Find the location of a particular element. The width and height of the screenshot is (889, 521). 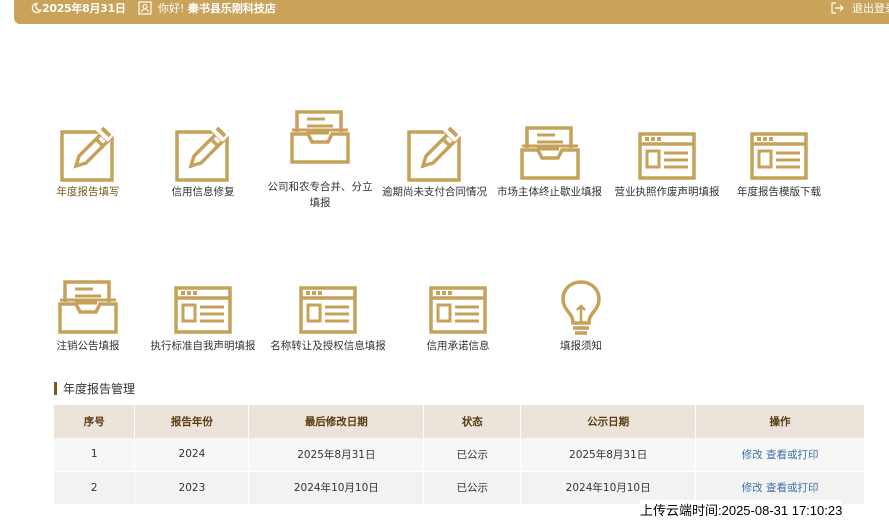

col-header-no: 序号 is located at coordinates (95, 421).